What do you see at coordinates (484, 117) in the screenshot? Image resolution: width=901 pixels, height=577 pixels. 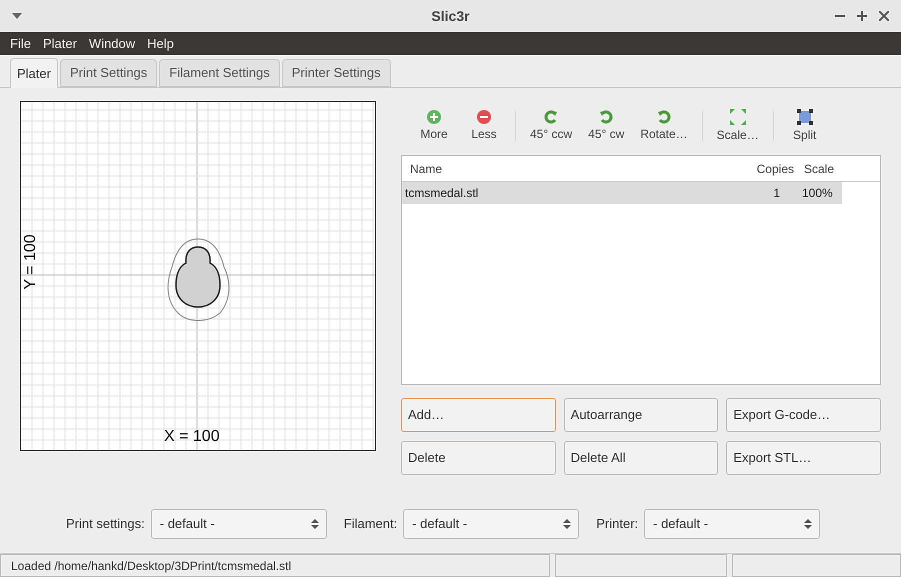 I see `minus-circle-icon` at bounding box center [484, 117].